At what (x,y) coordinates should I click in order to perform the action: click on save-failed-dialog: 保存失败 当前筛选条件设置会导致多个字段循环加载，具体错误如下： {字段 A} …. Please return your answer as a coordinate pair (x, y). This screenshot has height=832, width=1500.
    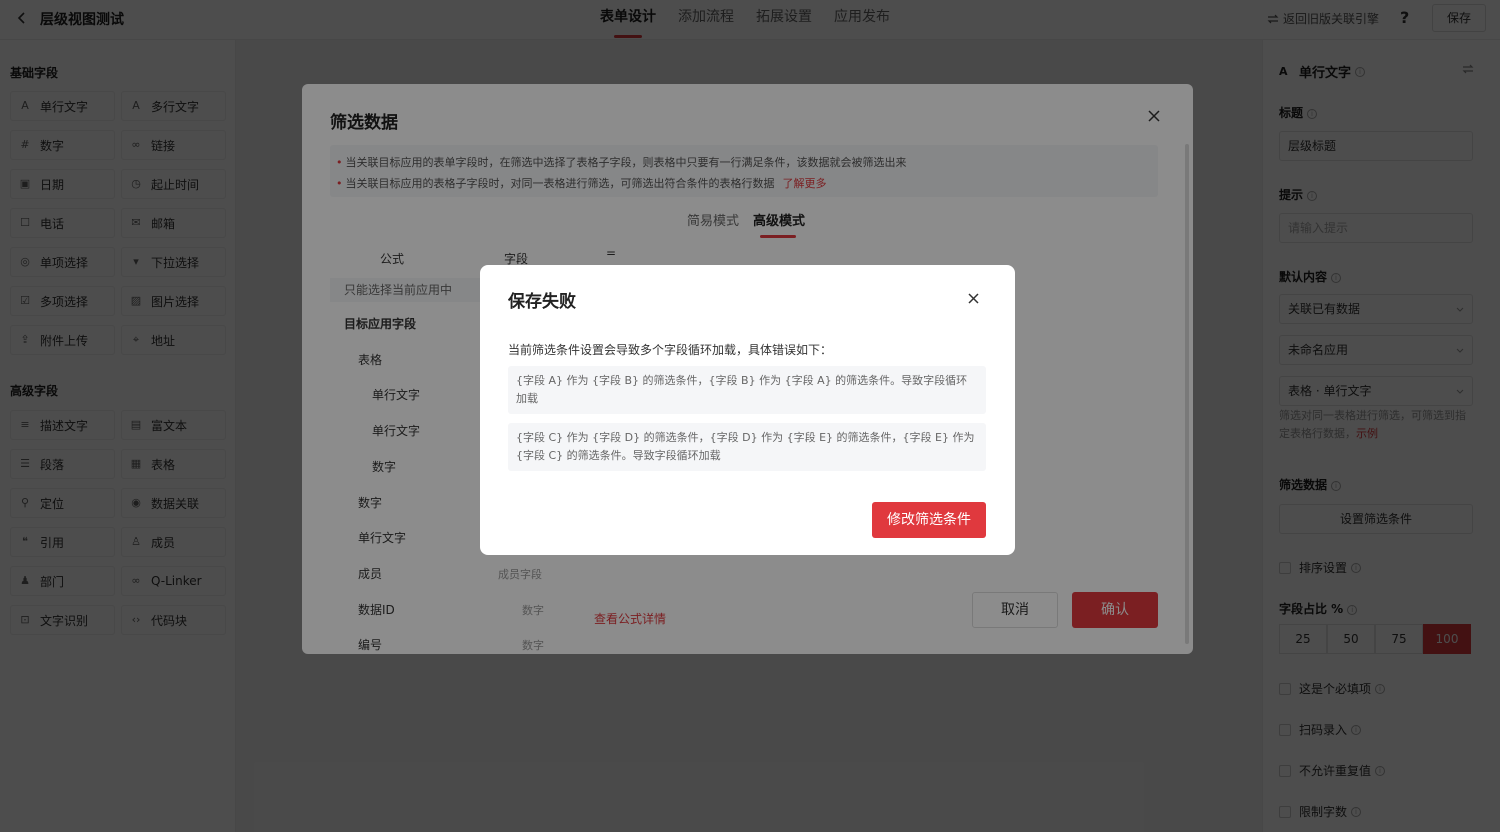
    Looking at the image, I should click on (747, 410).